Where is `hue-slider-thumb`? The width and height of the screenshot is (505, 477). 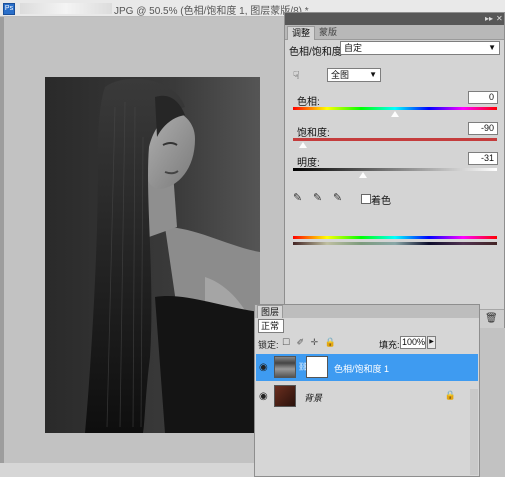
hue-slider-thumb is located at coordinates (395, 114).